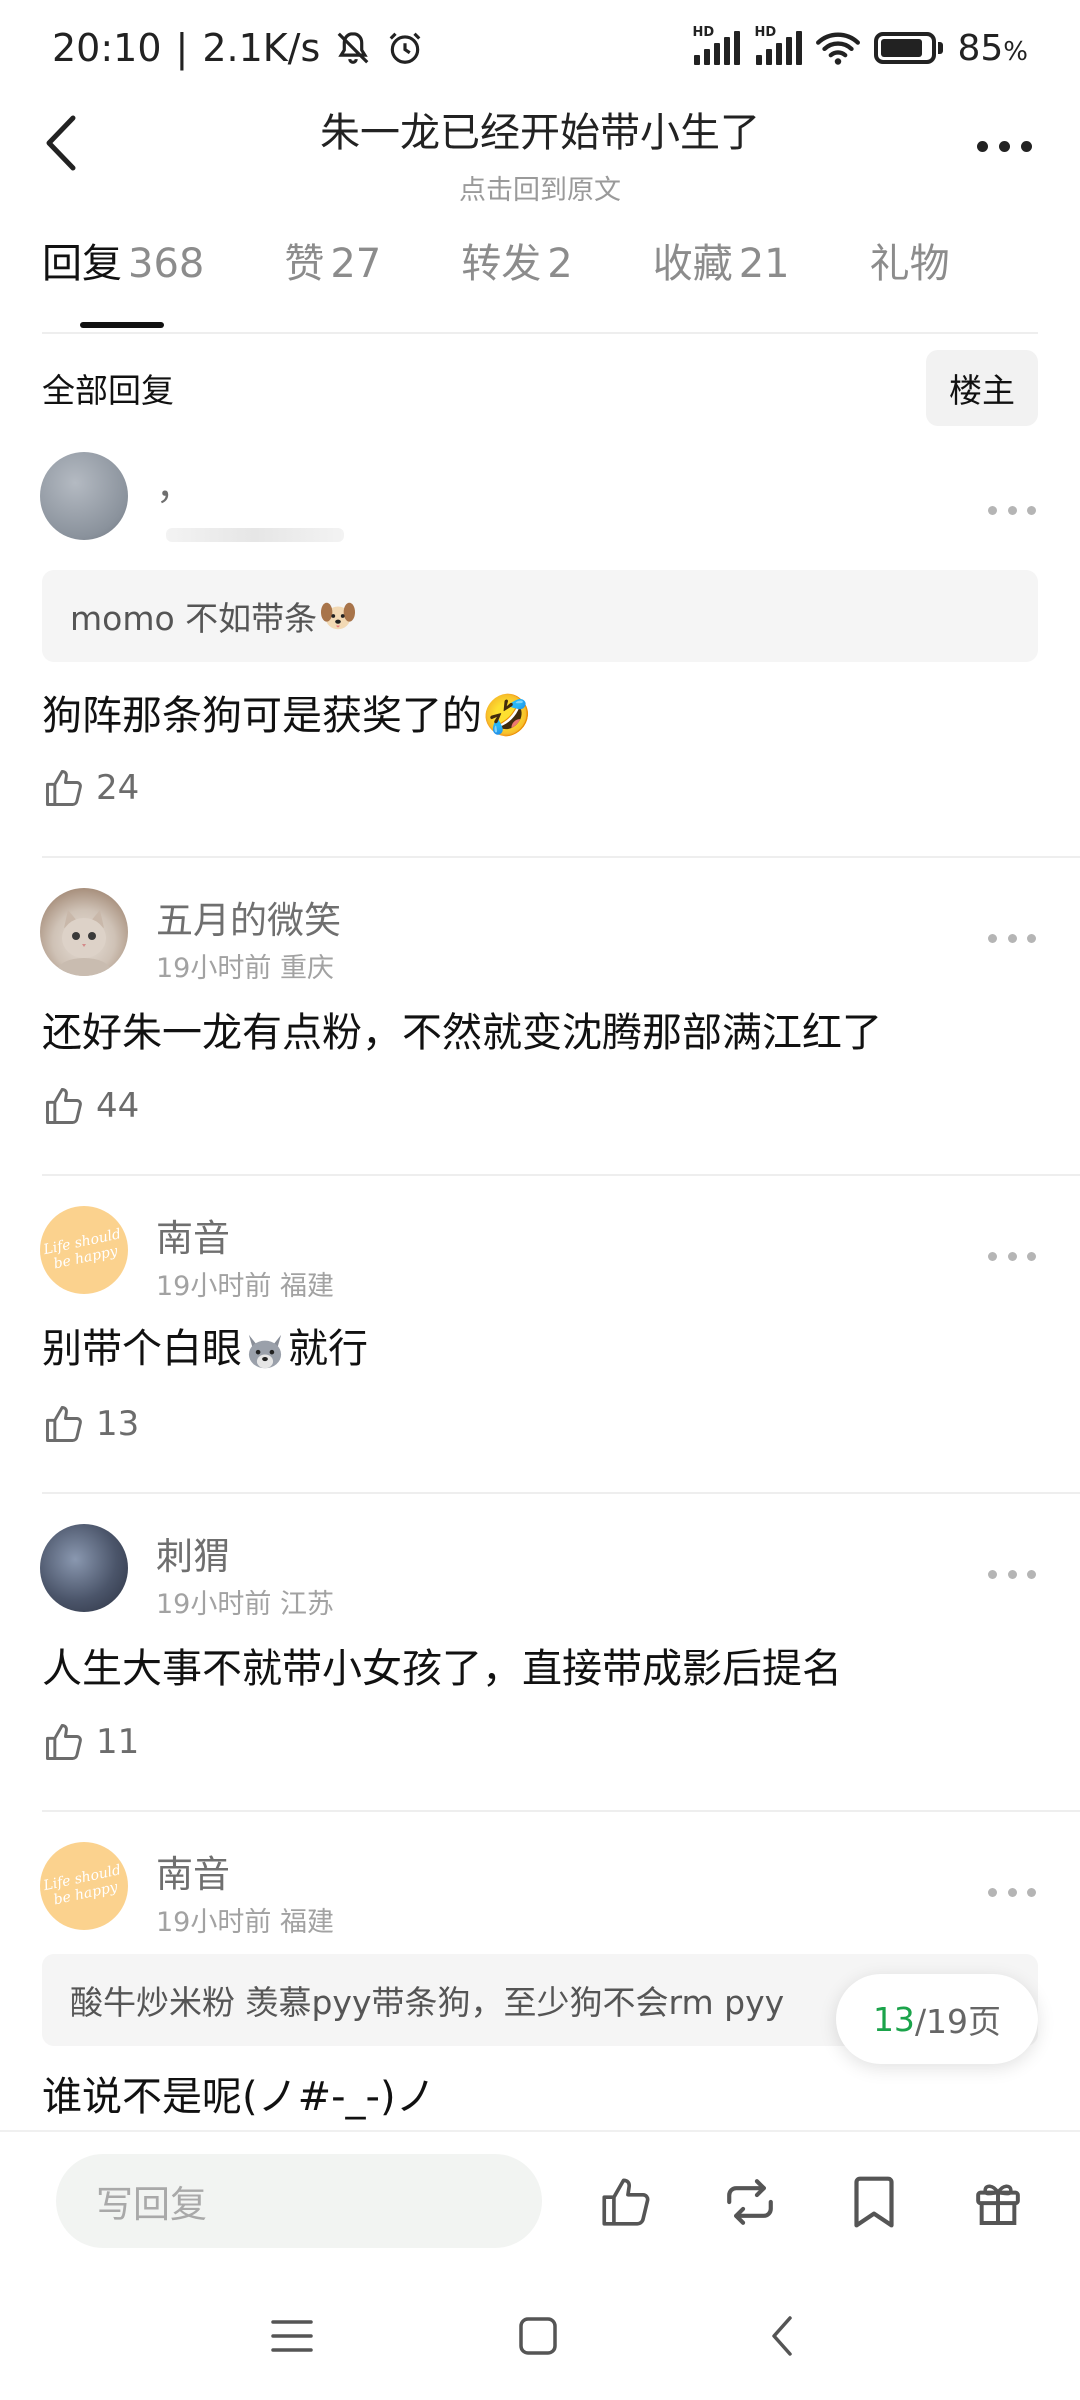 The height and width of the screenshot is (2400, 1080). What do you see at coordinates (118, 1106) in the screenshot?
I see `like-count: 44` at bounding box center [118, 1106].